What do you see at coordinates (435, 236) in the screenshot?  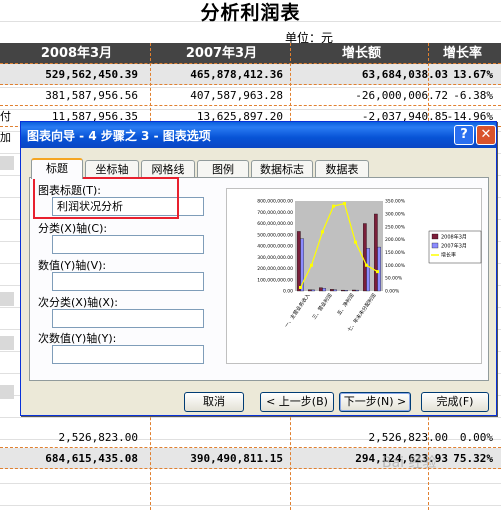 I see `legend-swatch` at bounding box center [435, 236].